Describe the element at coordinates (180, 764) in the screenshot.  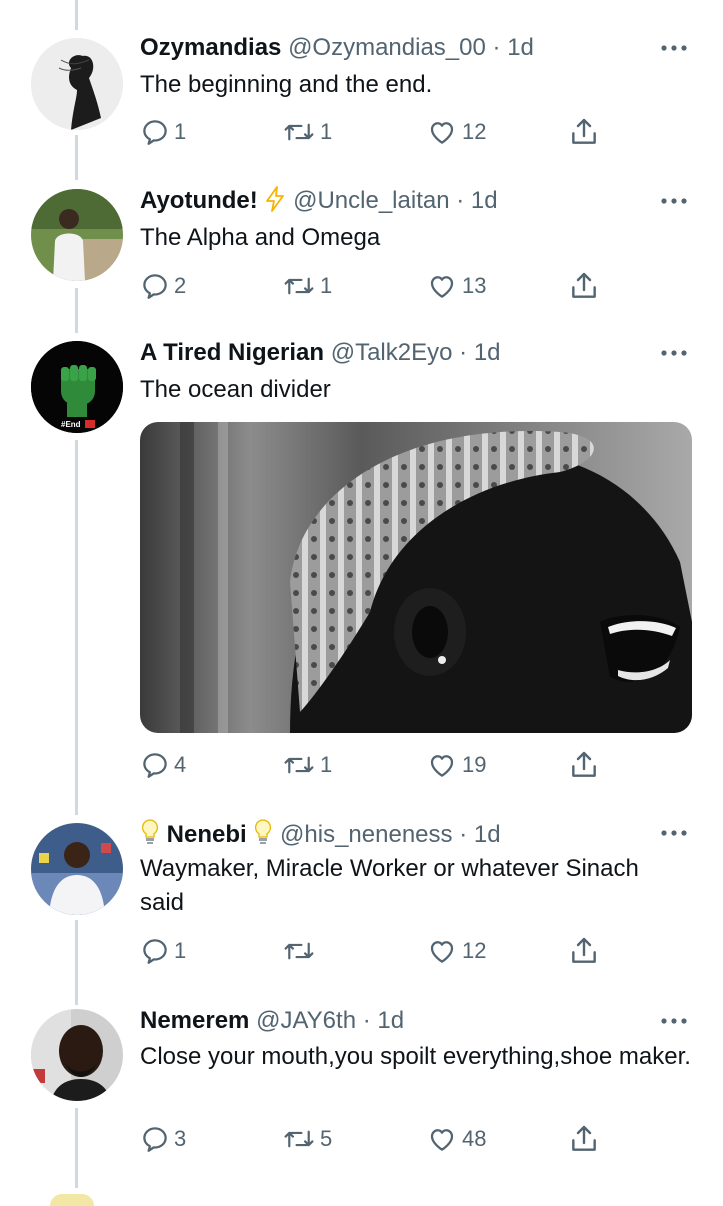
I see `reply-count: 4` at that location.